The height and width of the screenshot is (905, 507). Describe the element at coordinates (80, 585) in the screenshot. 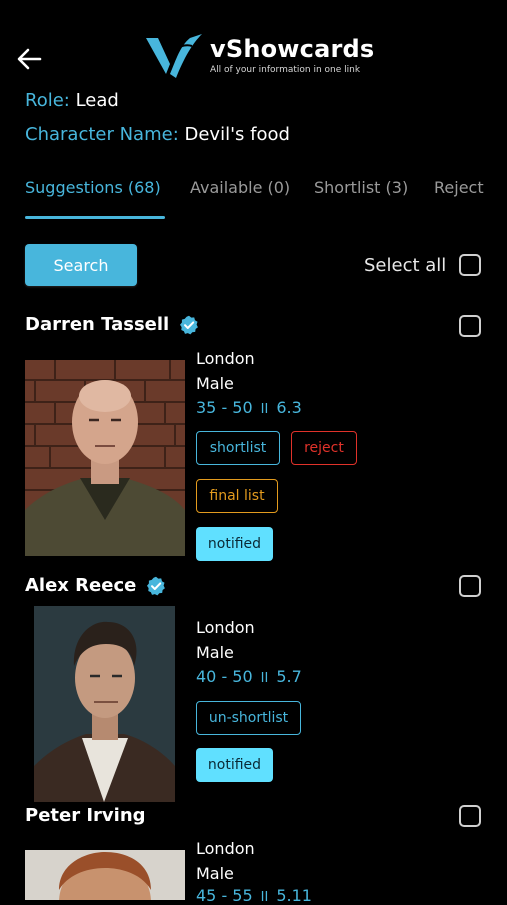

I see `candidate-name: Alex Reece` at that location.